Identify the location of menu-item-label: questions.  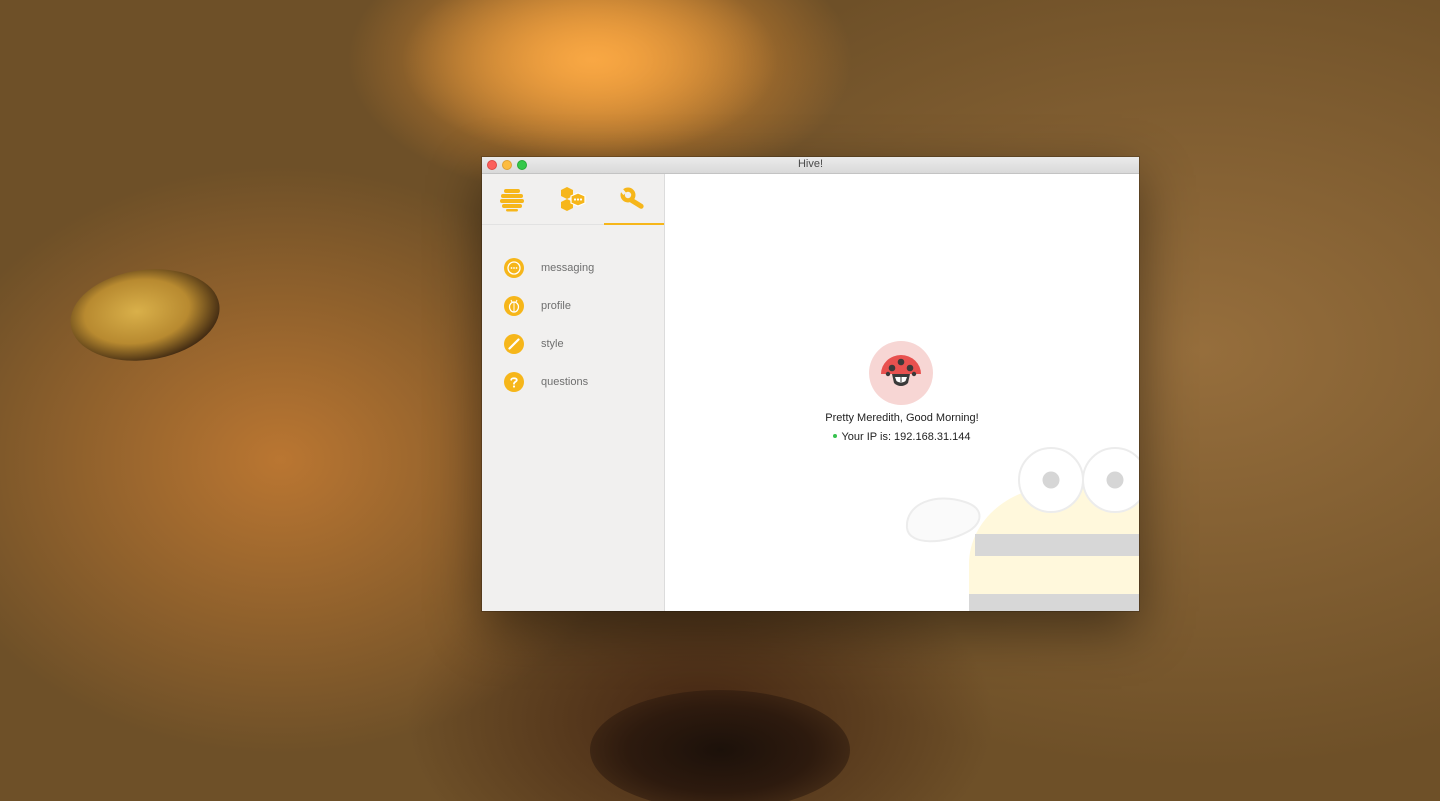
(565, 382).